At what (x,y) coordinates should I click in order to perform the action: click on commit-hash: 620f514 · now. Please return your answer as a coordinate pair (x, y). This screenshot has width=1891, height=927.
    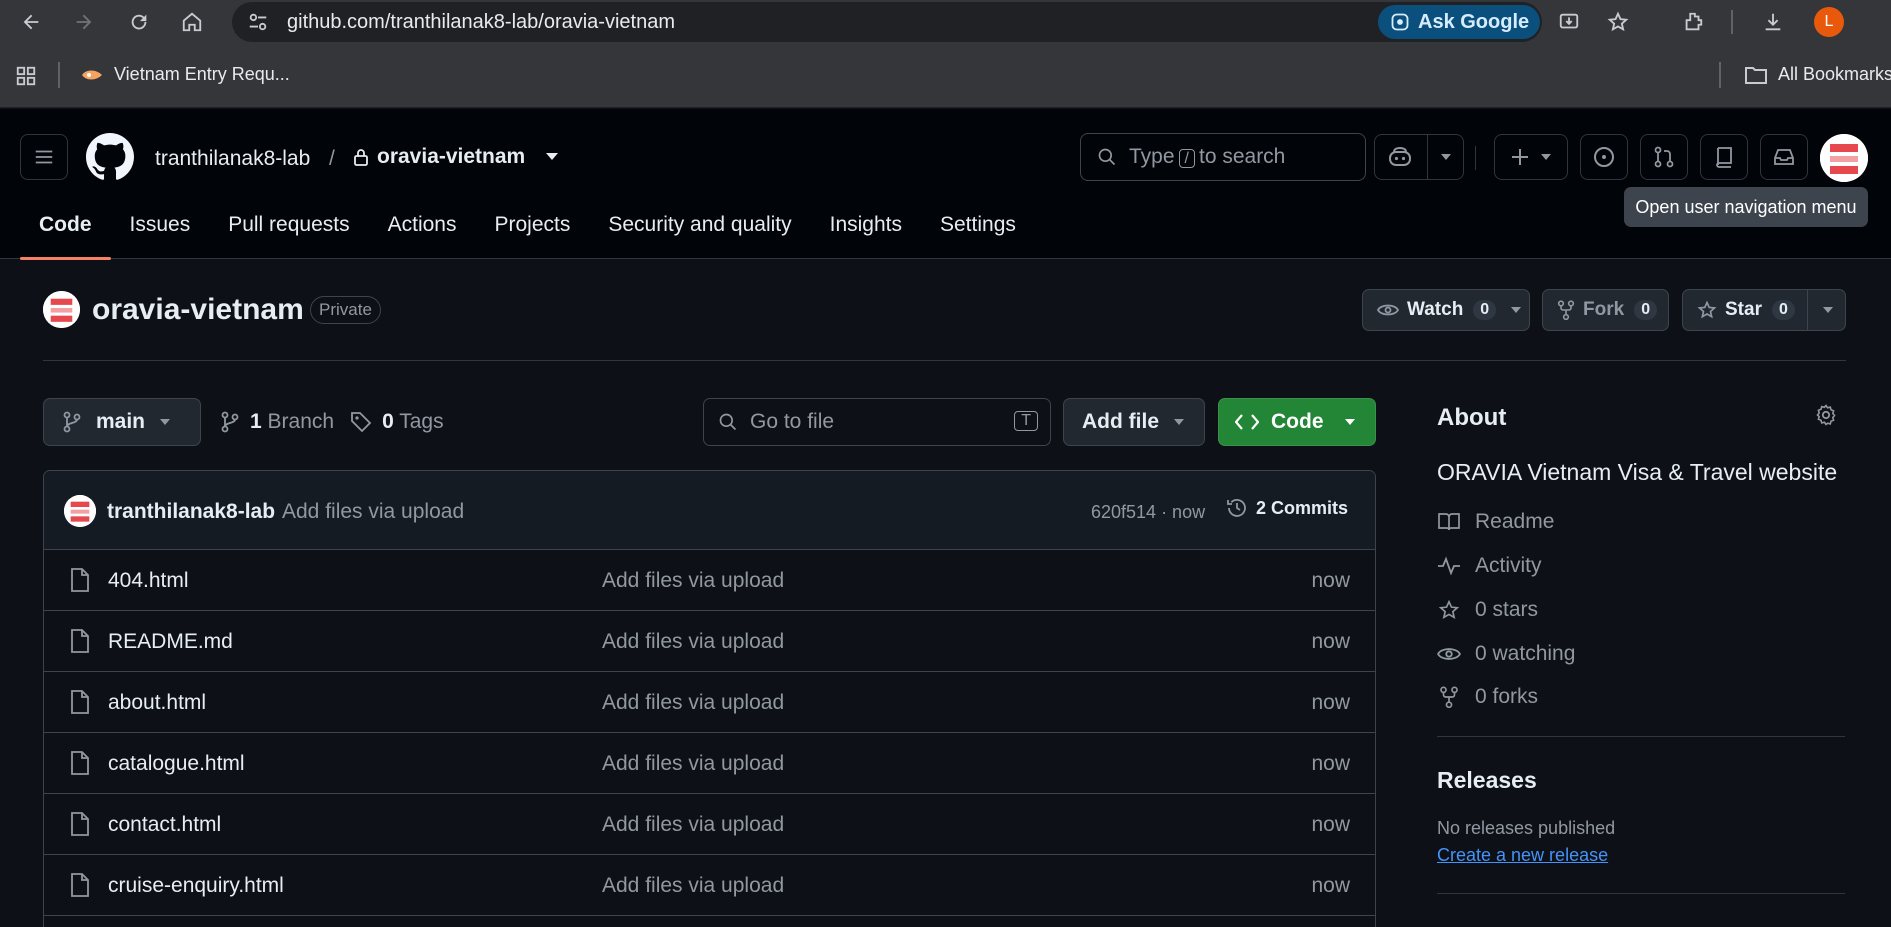
    Looking at the image, I should click on (1148, 512).